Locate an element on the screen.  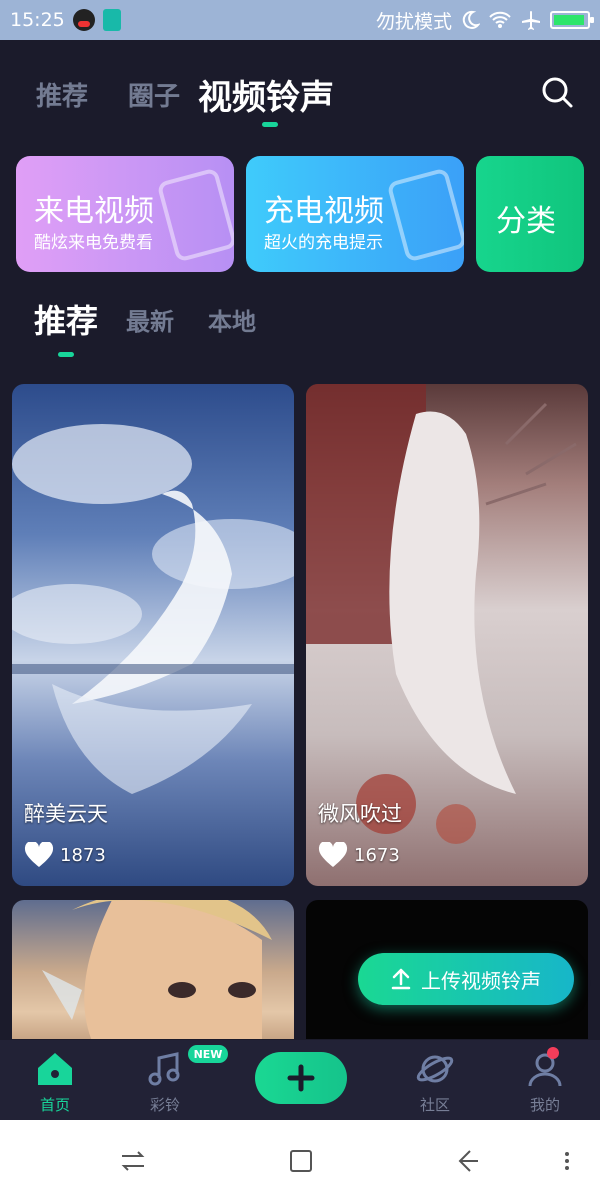
upload-video-ringtone-button: 上传视频铃声 is located at coordinates (466, 979).